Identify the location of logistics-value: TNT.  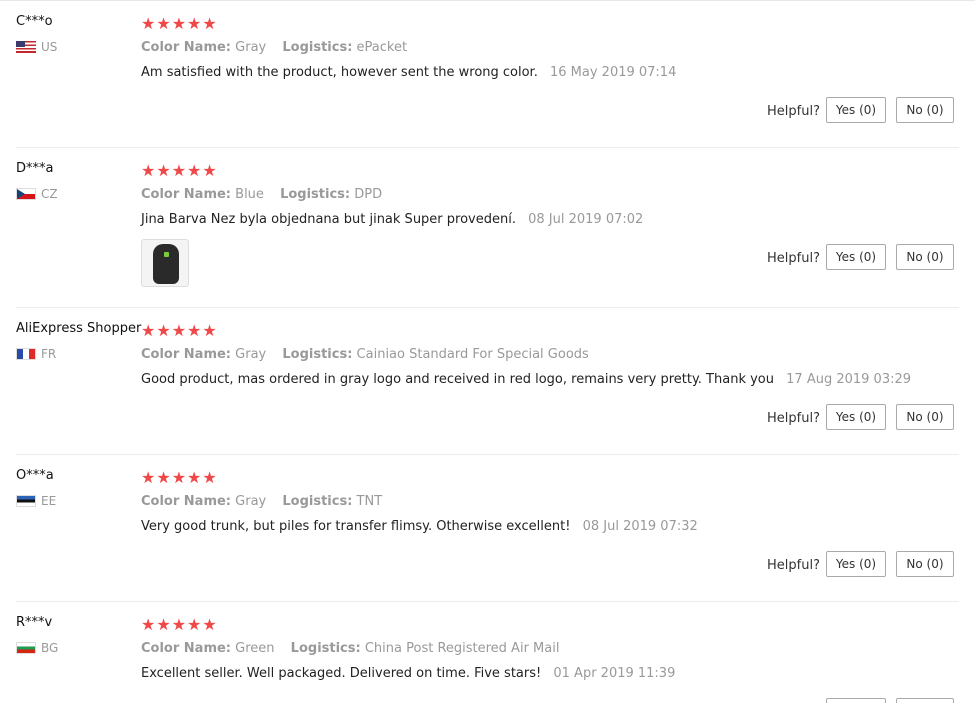
(369, 501).